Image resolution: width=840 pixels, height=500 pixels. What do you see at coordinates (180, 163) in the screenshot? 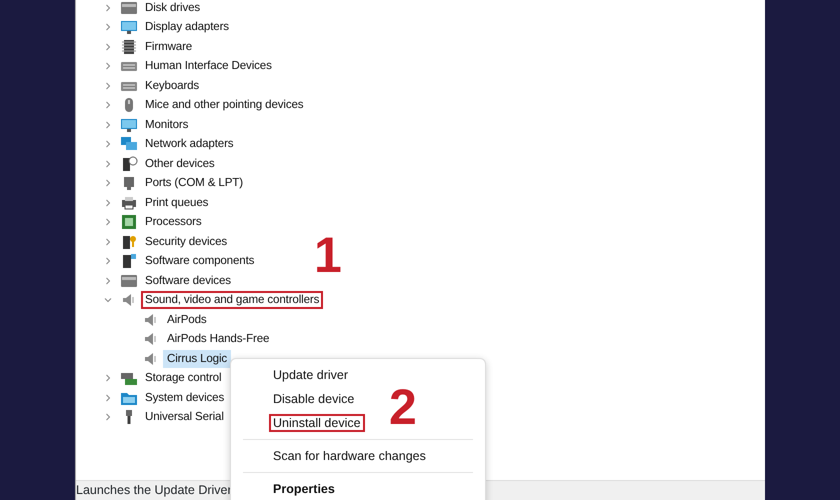
I see `tree-item: Other devices` at bounding box center [180, 163].